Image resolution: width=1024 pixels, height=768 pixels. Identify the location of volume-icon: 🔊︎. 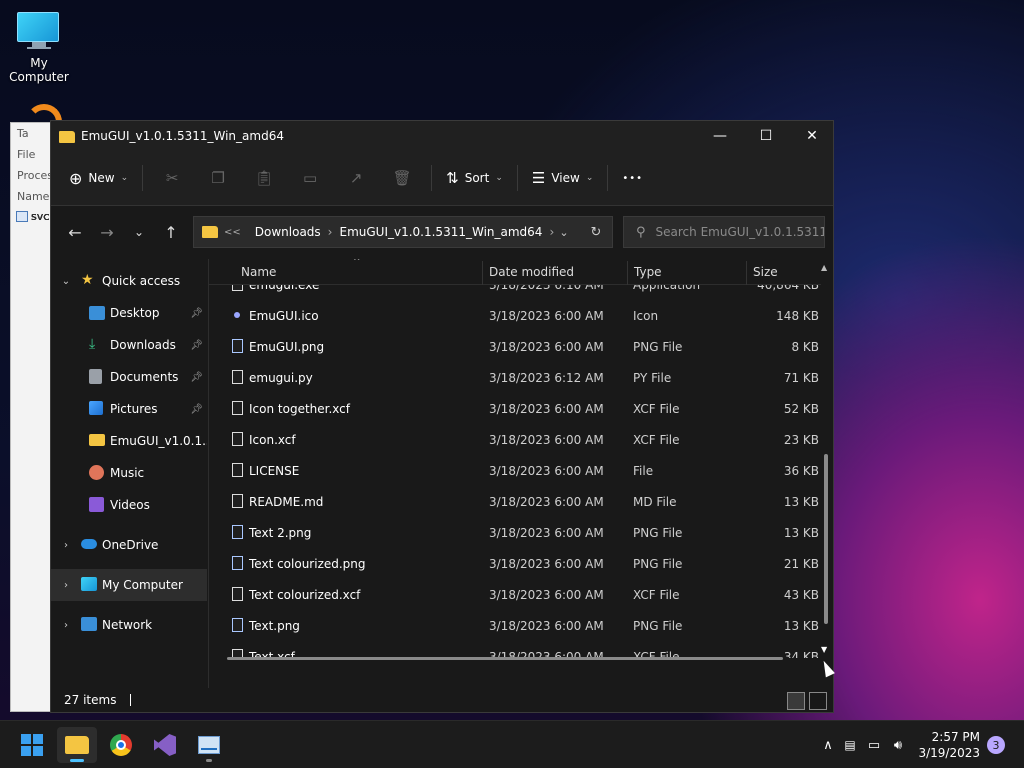
(898, 745).